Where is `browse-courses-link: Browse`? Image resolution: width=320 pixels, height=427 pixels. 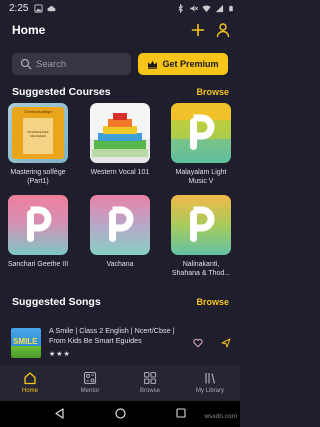 browse-courses-link: Browse is located at coordinates (212, 92).